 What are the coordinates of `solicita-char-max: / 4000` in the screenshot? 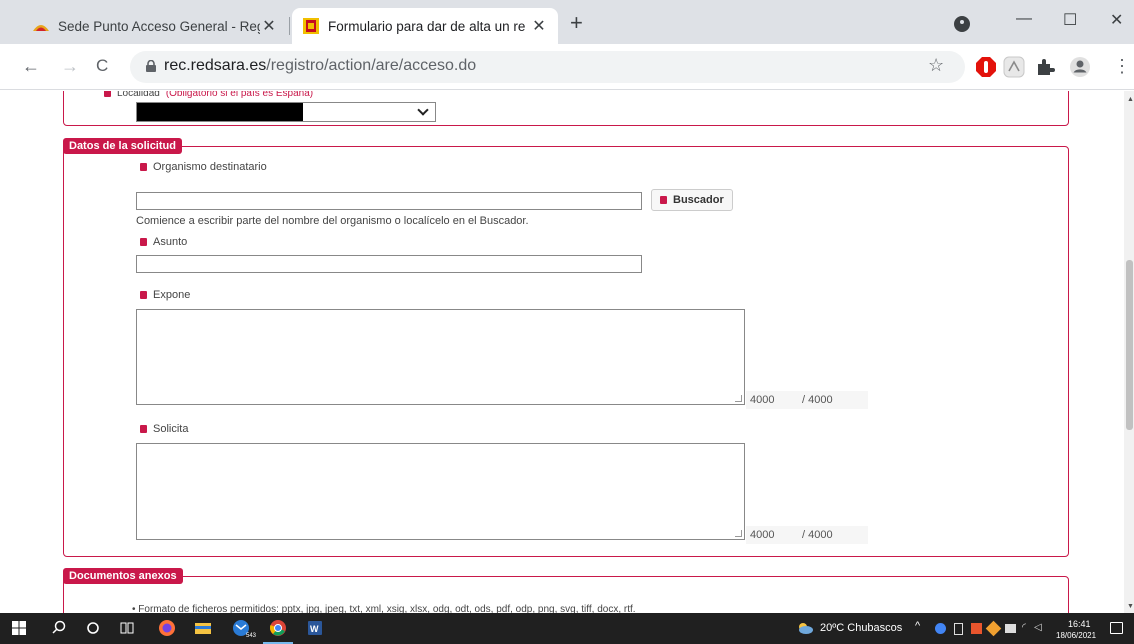 It's located at (817, 535).